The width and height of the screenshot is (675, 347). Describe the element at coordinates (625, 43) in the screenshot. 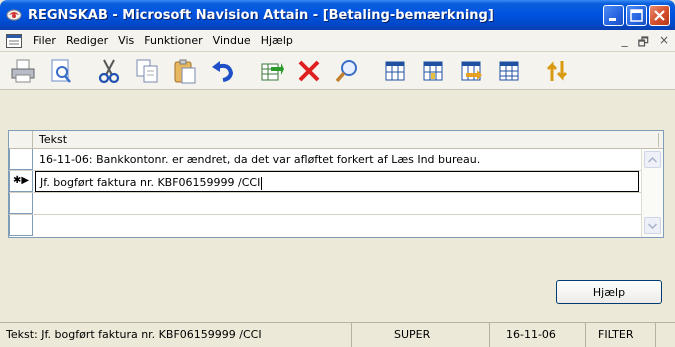

I see `mdi-minimize-button: _` at that location.